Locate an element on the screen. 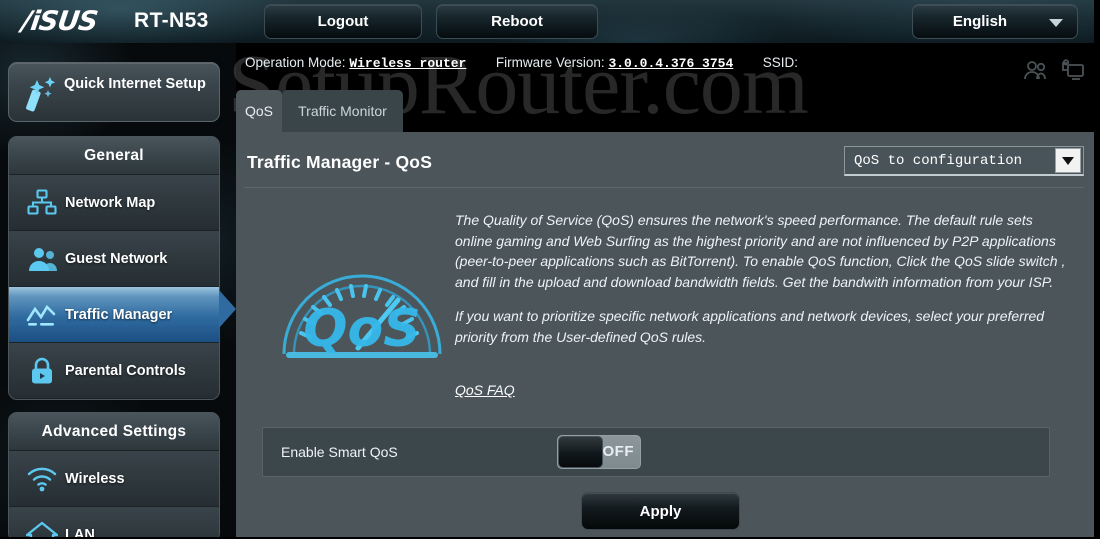 The image size is (1100, 539). wireless-icon is located at coordinates (42, 479).